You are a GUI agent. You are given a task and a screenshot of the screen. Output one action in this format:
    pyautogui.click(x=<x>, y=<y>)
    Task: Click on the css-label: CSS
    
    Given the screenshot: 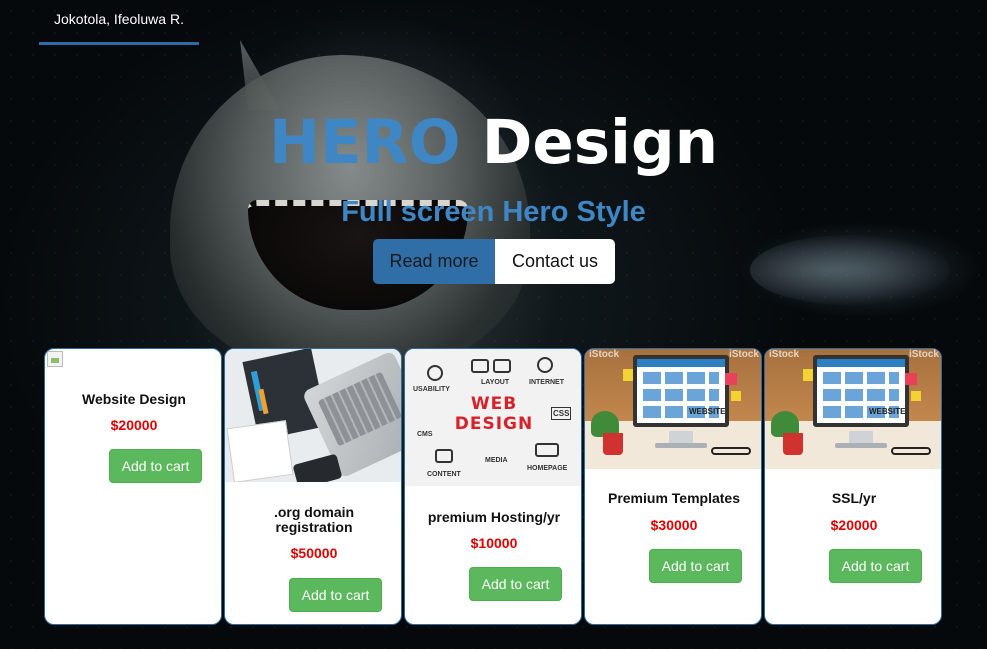 What is the action you would take?
    pyautogui.click(x=561, y=413)
    